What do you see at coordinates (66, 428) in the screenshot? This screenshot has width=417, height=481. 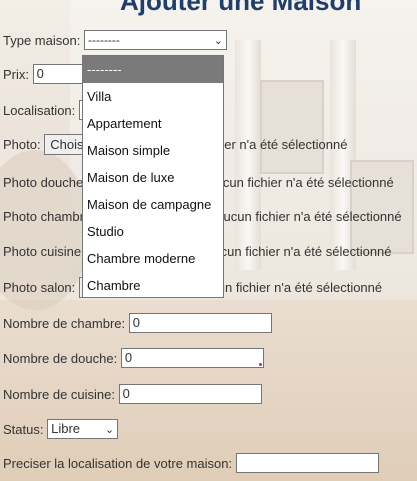 I see `status-value: Libre` at bounding box center [66, 428].